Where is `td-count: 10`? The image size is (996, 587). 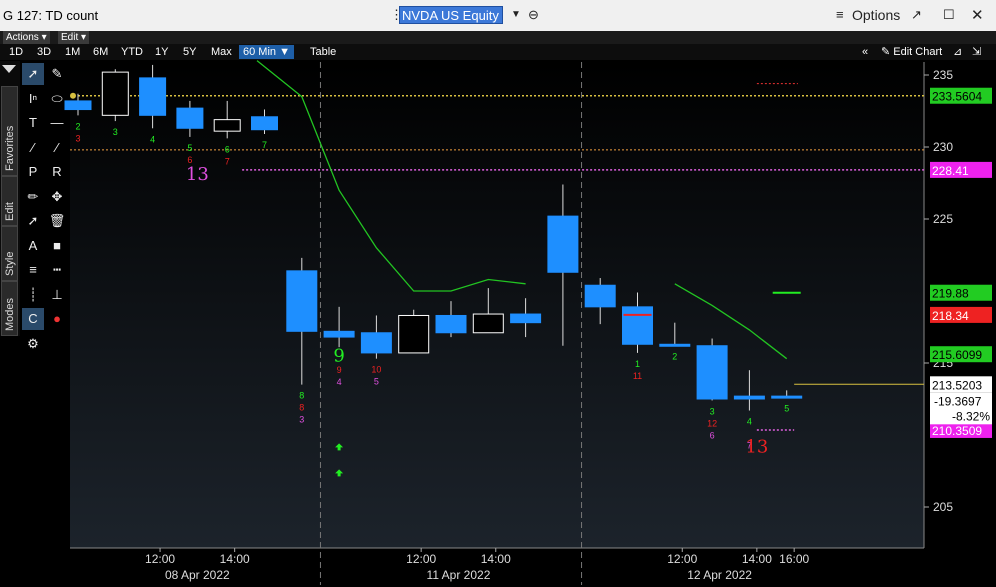
td-count: 10 is located at coordinates (376, 370).